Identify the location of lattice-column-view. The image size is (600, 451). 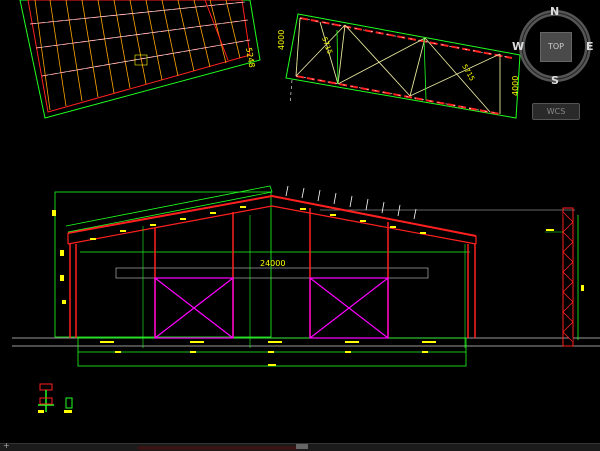
(564, 277).